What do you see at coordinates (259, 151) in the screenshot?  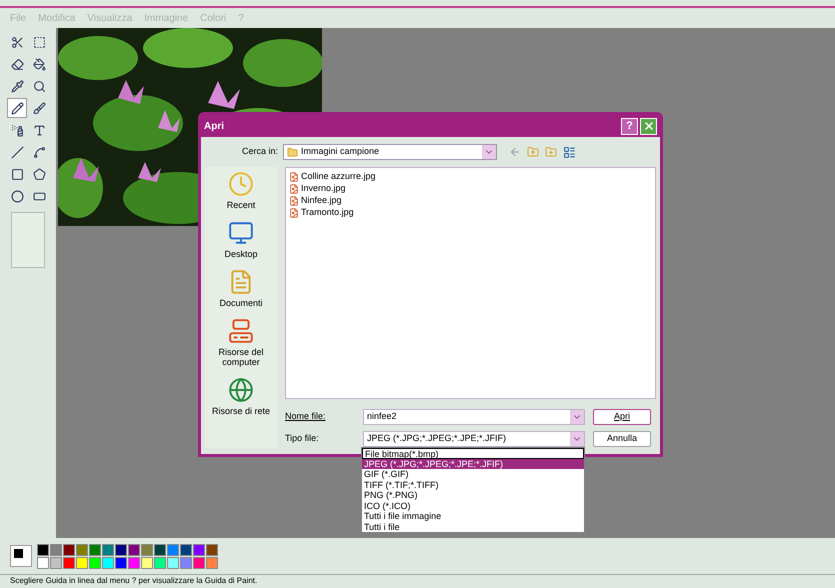 I see `look-in-label: Cerca in:` at bounding box center [259, 151].